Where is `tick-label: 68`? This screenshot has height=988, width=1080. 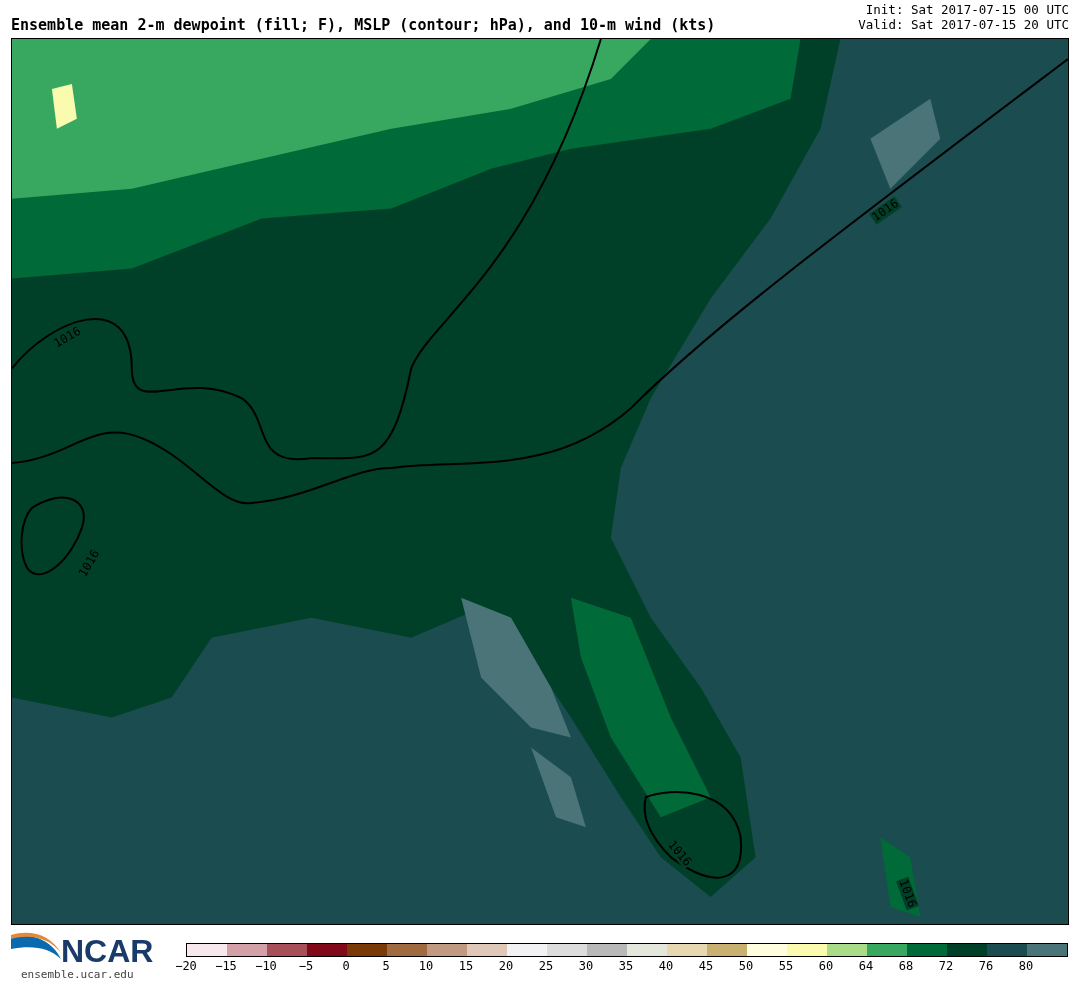
tick-label: 68 is located at coordinates (906, 966).